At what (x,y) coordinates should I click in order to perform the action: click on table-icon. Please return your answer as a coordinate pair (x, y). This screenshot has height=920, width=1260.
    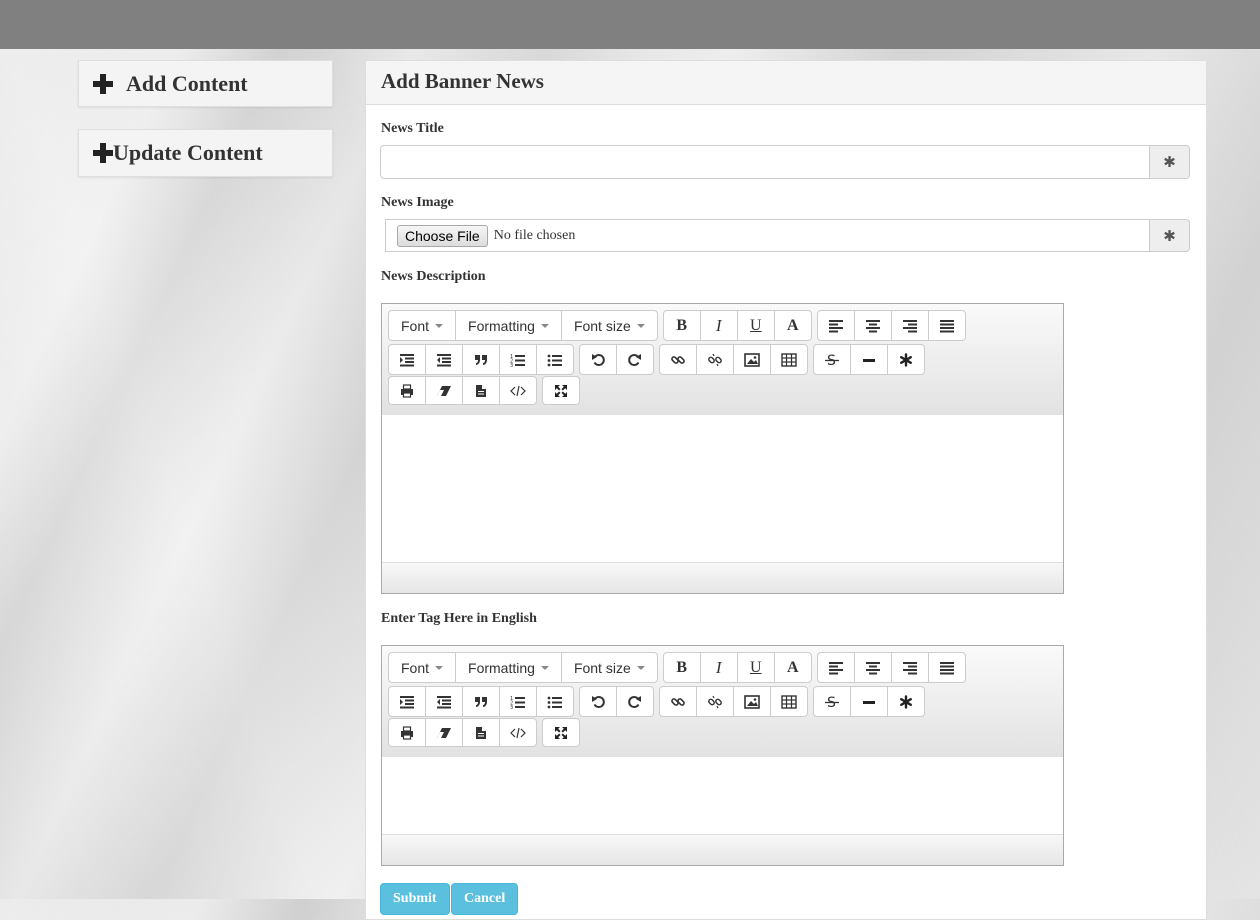
    Looking at the image, I should click on (789, 359).